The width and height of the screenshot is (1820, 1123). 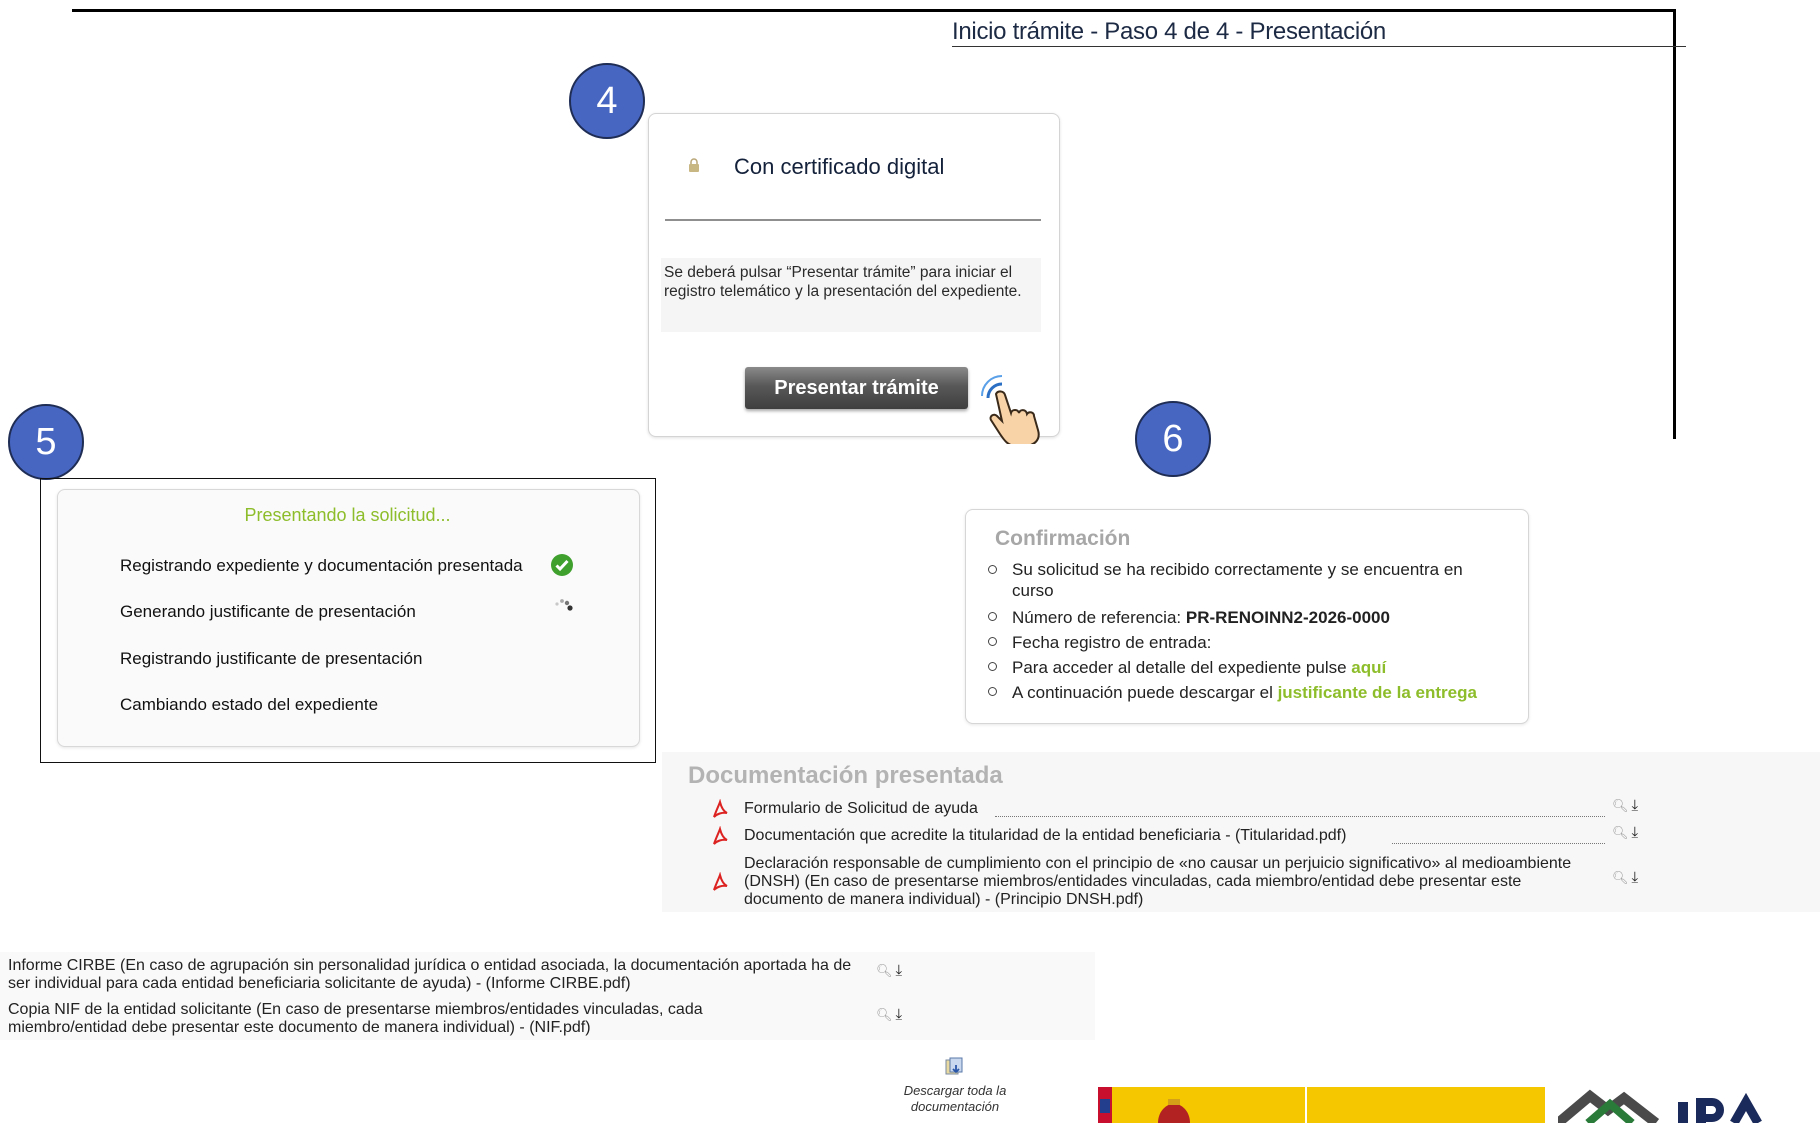 I want to click on agency-logo, so click(x=1660, y=1106).